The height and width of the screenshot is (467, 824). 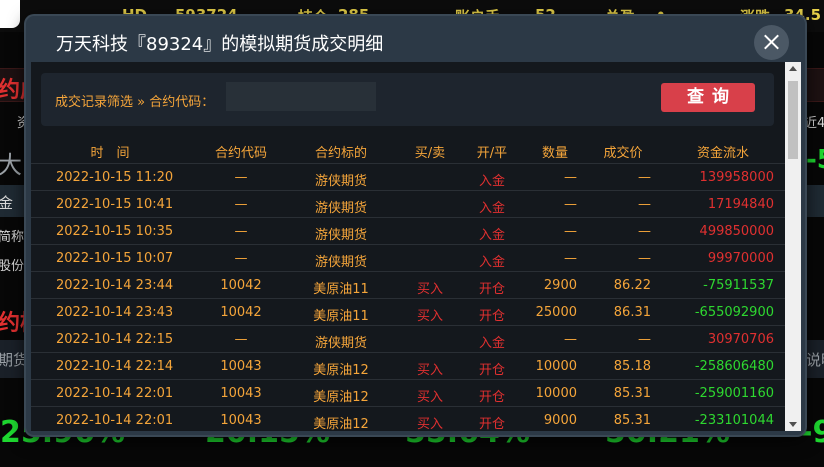 What do you see at coordinates (815, 160) in the screenshot?
I see `bg-label: -5` at bounding box center [815, 160].